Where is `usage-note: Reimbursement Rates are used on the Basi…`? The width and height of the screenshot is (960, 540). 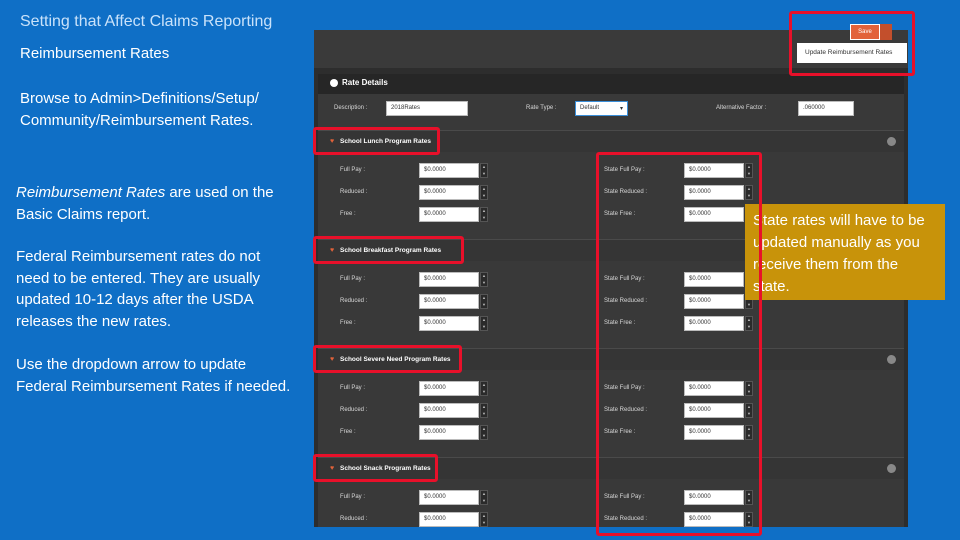 usage-note: Reimbursement Rates are used on the Basi… is located at coordinates (156, 203).